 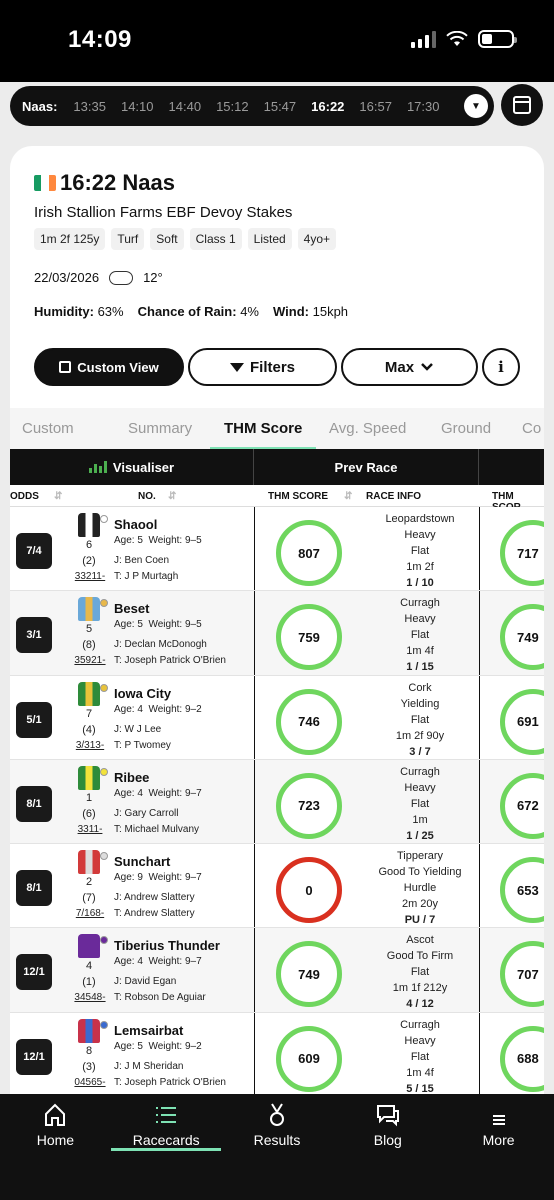 What do you see at coordinates (387, 1147) in the screenshot?
I see `nav-blog: Blog` at bounding box center [387, 1147].